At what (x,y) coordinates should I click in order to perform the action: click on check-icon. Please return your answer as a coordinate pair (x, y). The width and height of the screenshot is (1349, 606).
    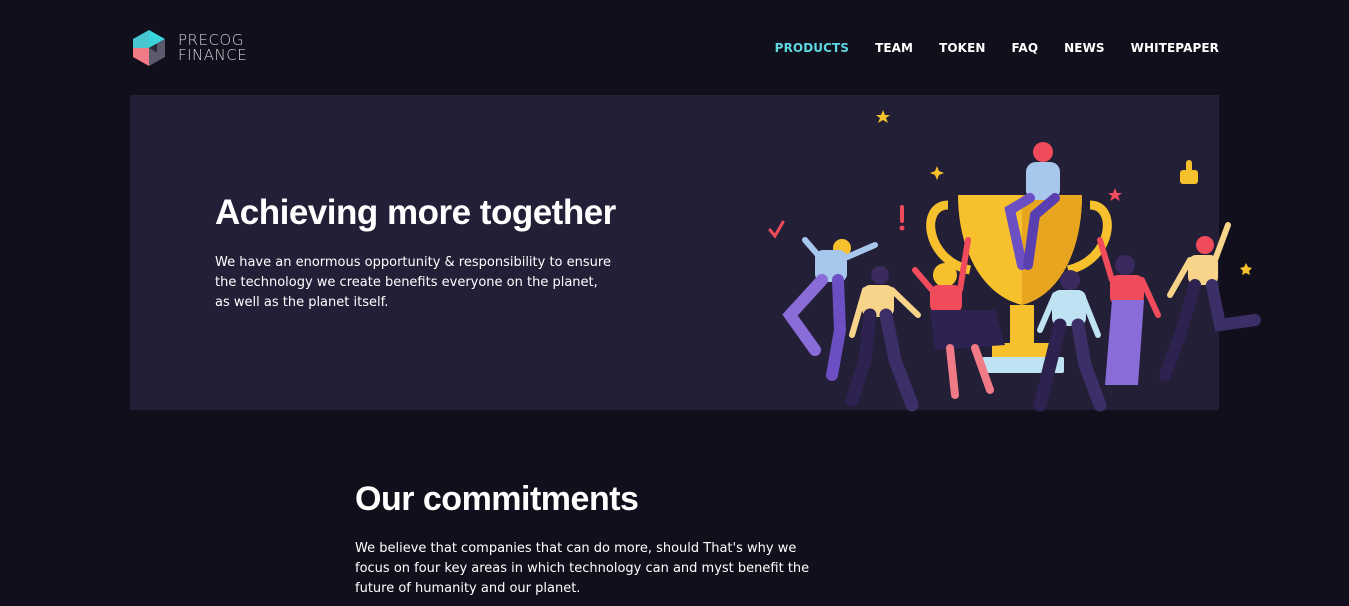
    Looking at the image, I should click on (776, 229).